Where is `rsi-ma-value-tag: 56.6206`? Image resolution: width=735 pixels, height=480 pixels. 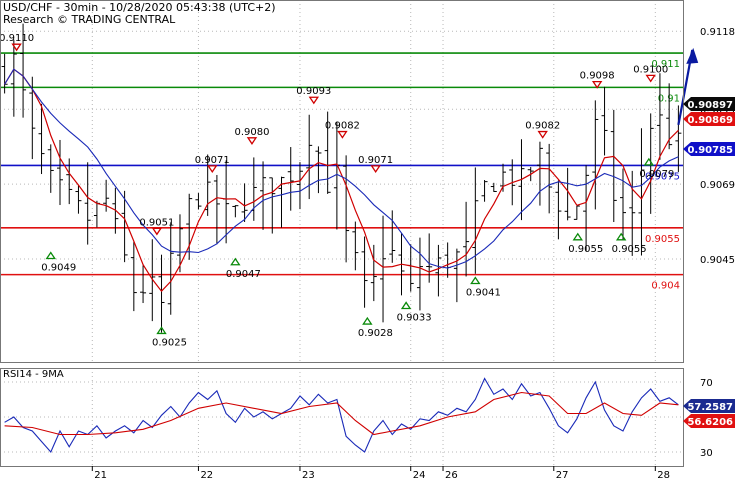
rsi-ma-value-tag: 56.6206 is located at coordinates (709, 421).